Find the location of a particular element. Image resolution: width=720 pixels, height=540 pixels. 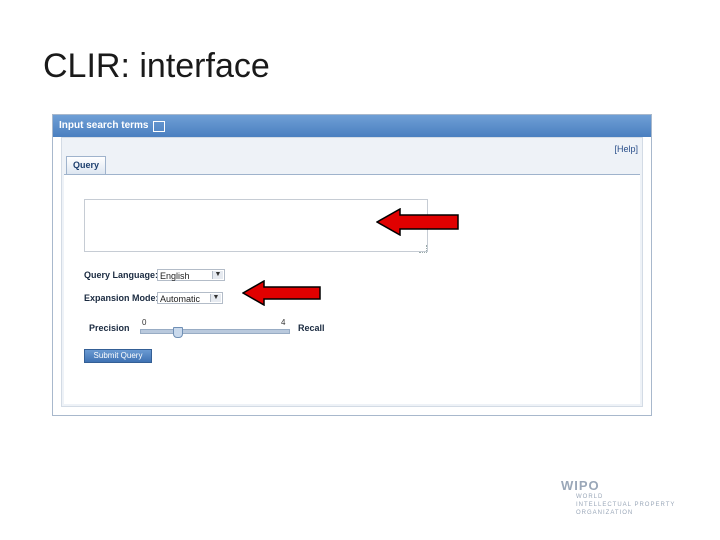

wipo-logo-line3: ORGANIZATION is located at coordinates (605, 513).